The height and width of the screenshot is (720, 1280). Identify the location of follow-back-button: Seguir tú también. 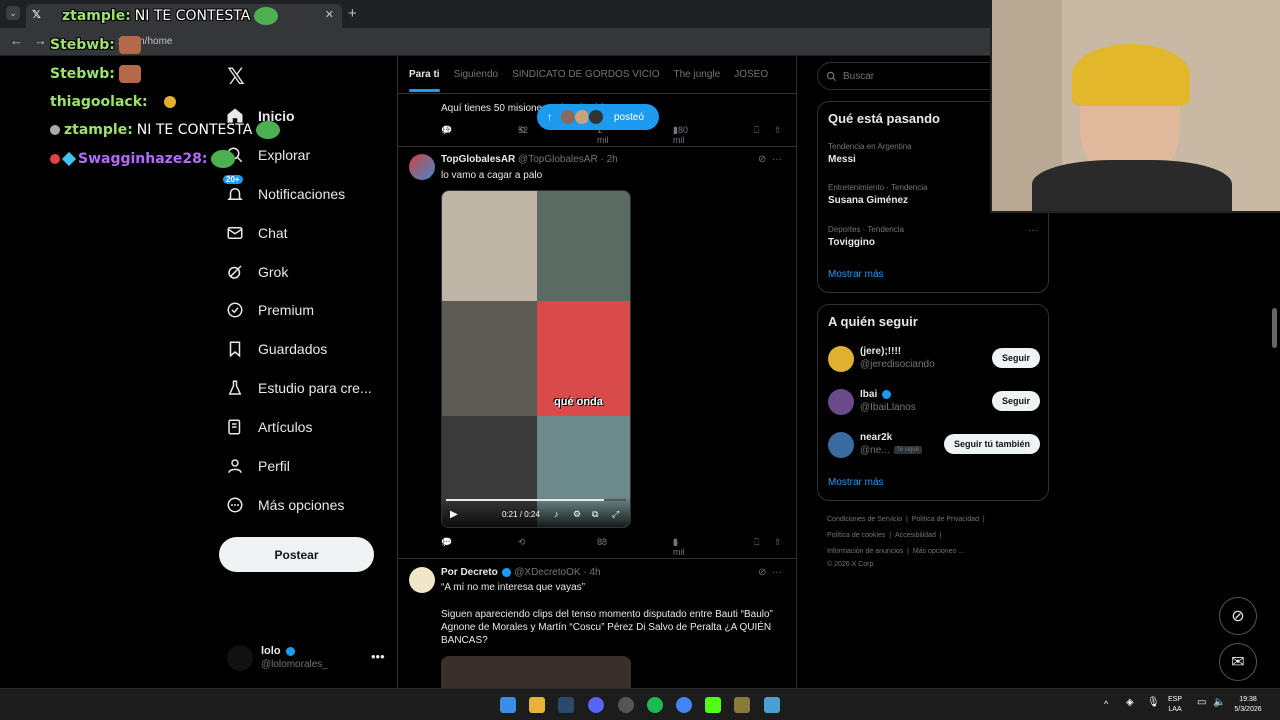
(991, 444).